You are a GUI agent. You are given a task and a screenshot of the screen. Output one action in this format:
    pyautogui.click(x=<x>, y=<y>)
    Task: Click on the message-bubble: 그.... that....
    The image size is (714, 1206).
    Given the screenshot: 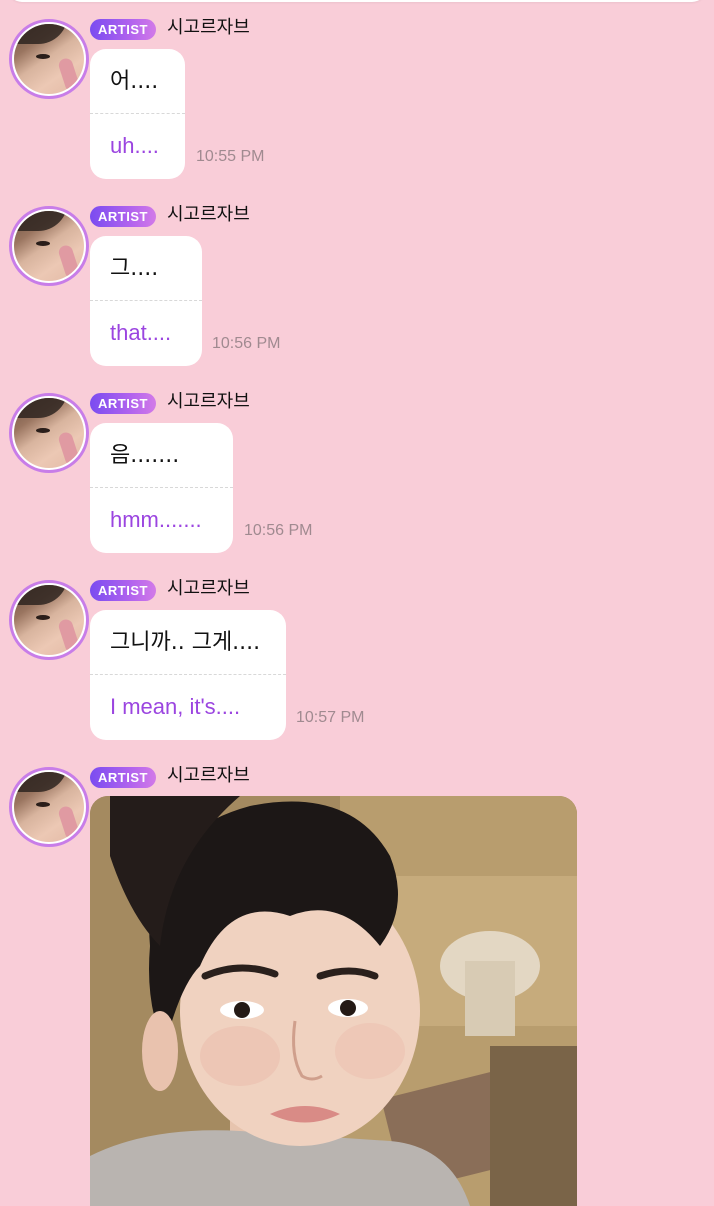 What is the action you would take?
    pyautogui.click(x=146, y=301)
    